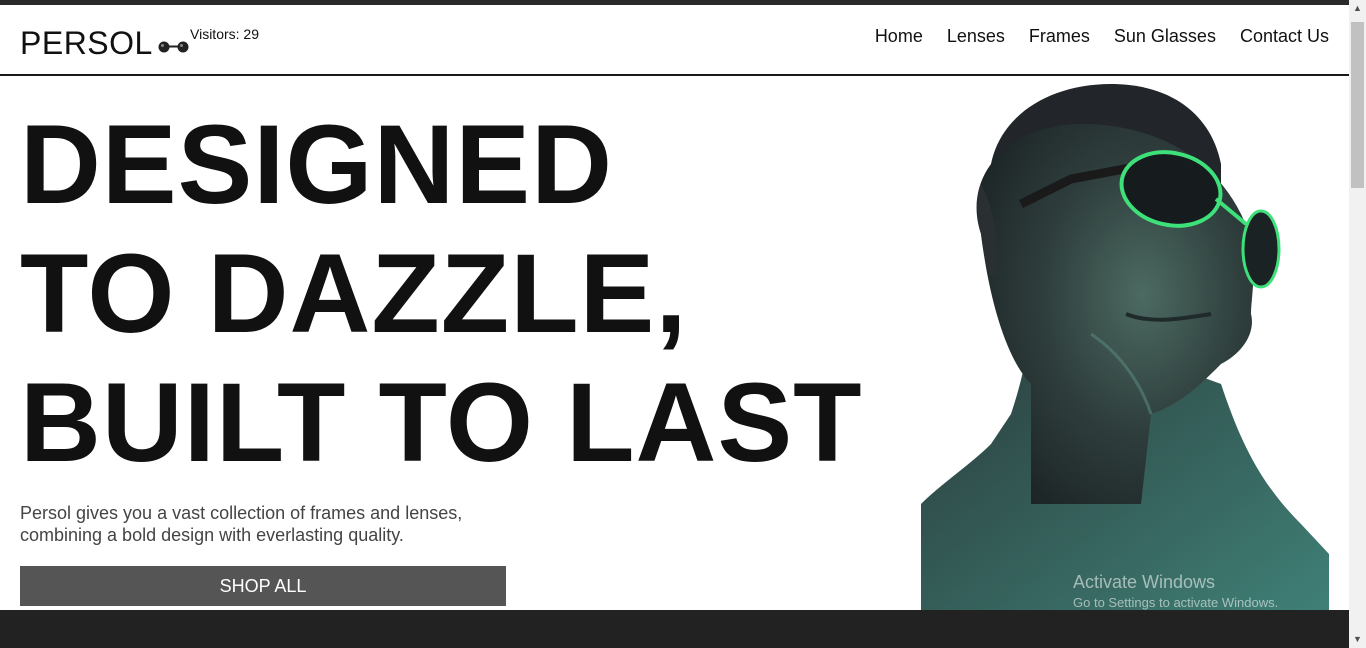  I want to click on watermark-title: Activate Windows, so click(1144, 582).